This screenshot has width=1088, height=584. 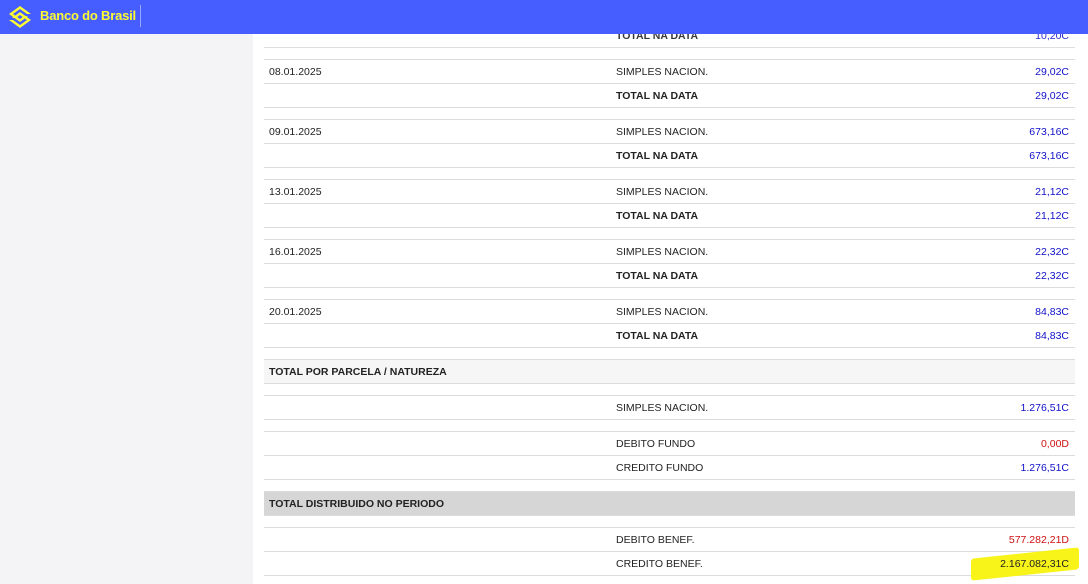 What do you see at coordinates (669, 504) in the screenshot?
I see `section-header-row: TOTAL DISTRIBUIDO NO PERIODO` at bounding box center [669, 504].